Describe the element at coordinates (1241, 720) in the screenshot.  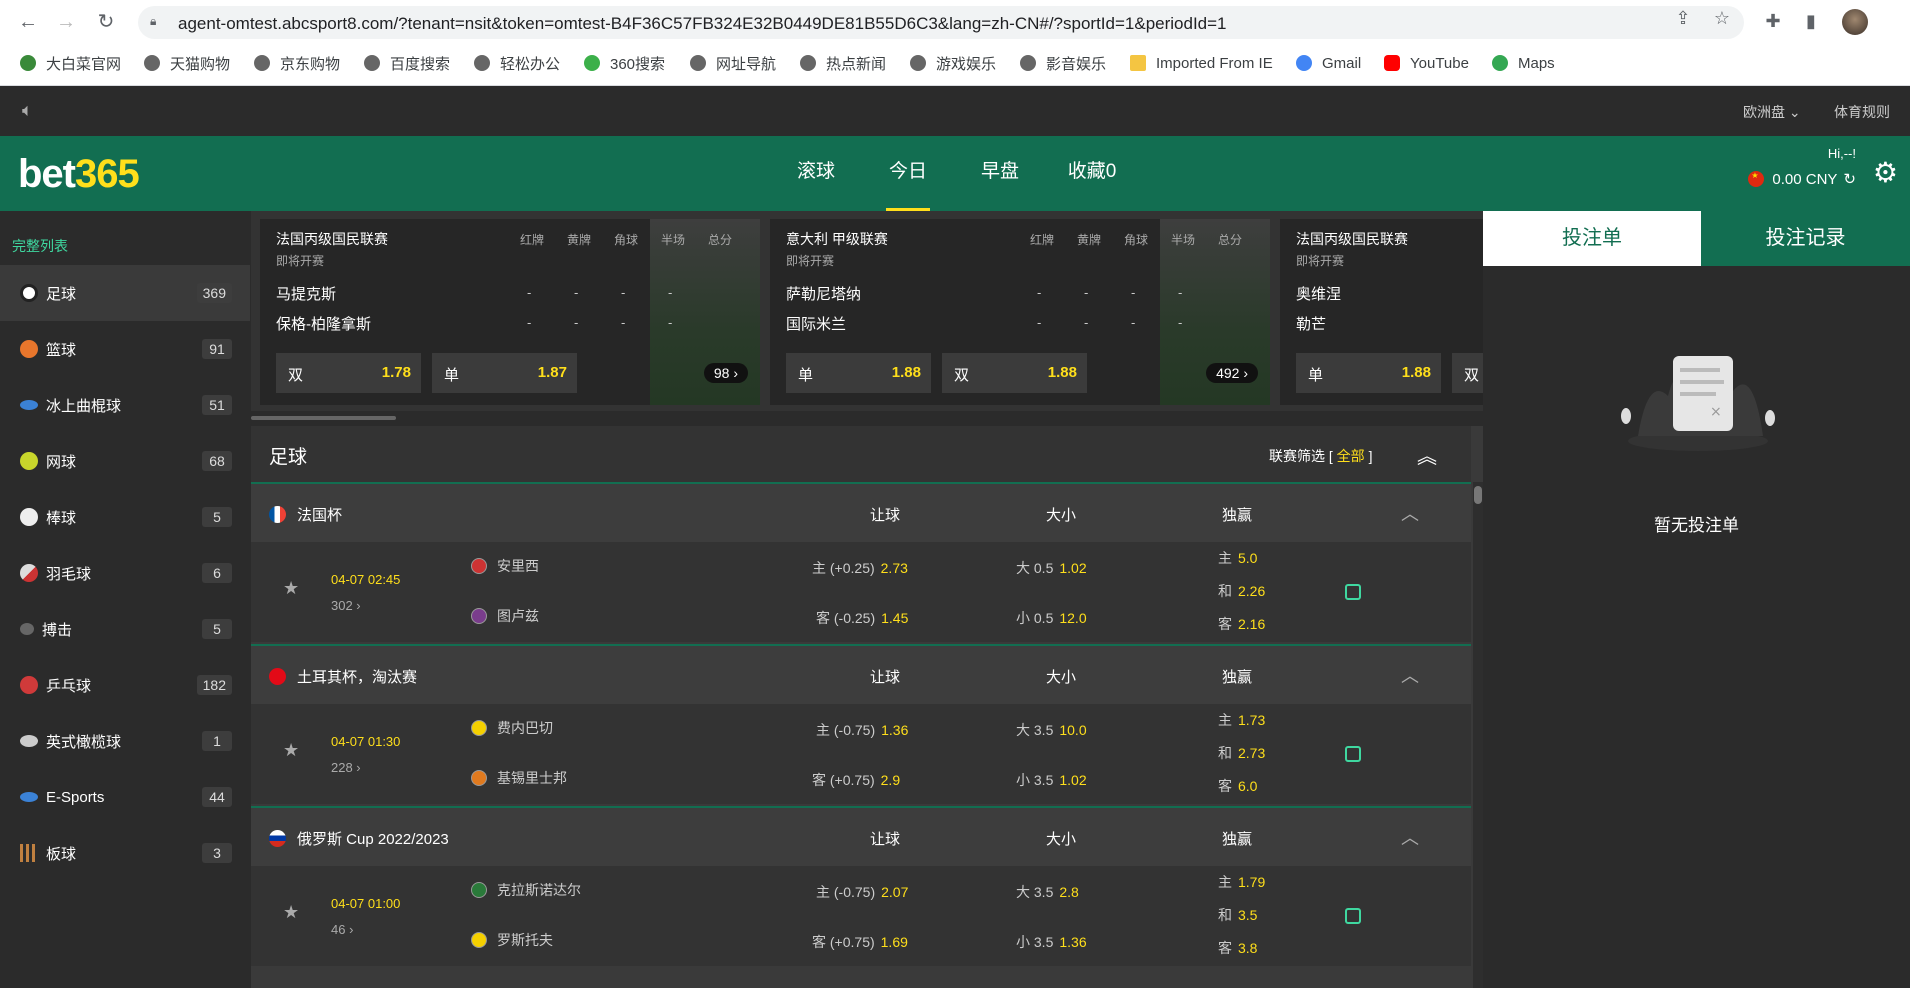
I see `moneyline-home-odds: 主 1.73` at that location.